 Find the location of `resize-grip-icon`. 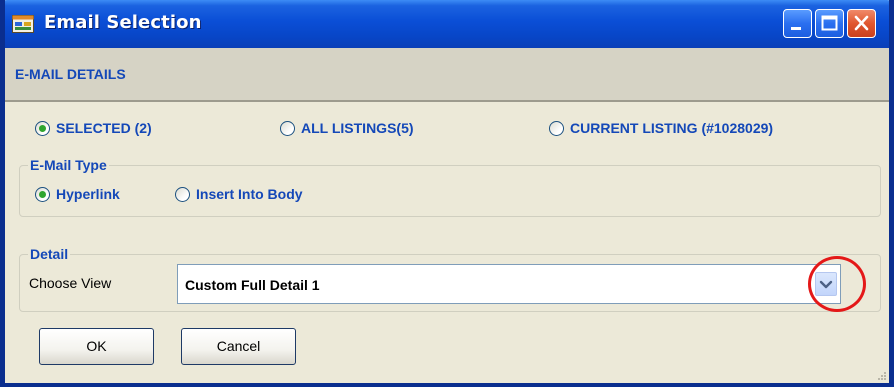

resize-grip-icon is located at coordinates (881, 375).